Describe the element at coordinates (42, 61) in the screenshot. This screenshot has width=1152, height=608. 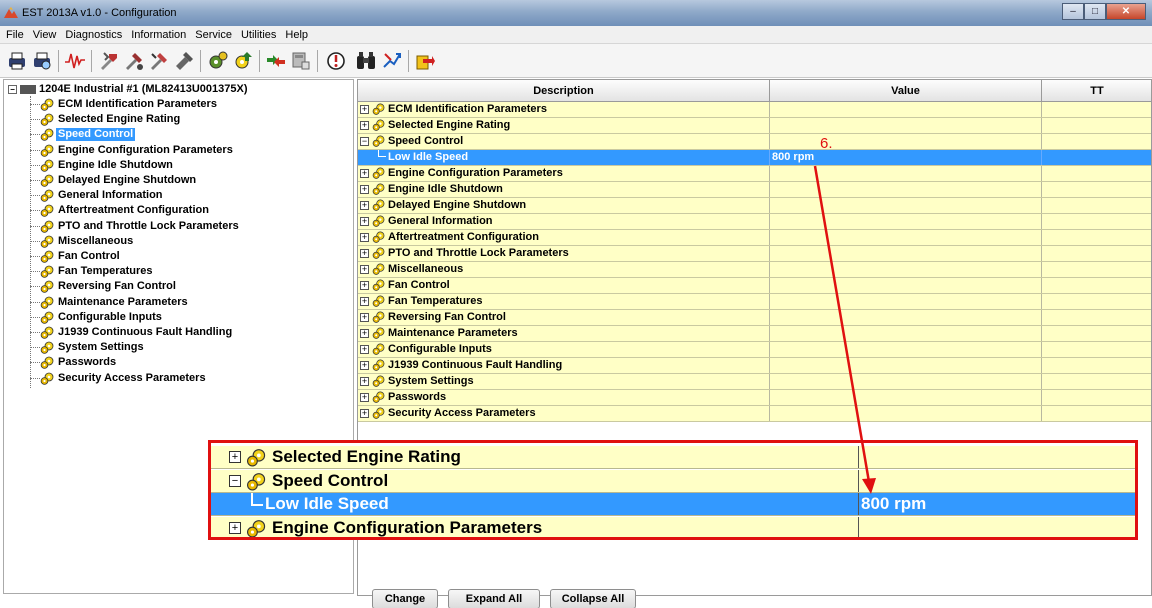
I see `print-preview-icon` at that location.